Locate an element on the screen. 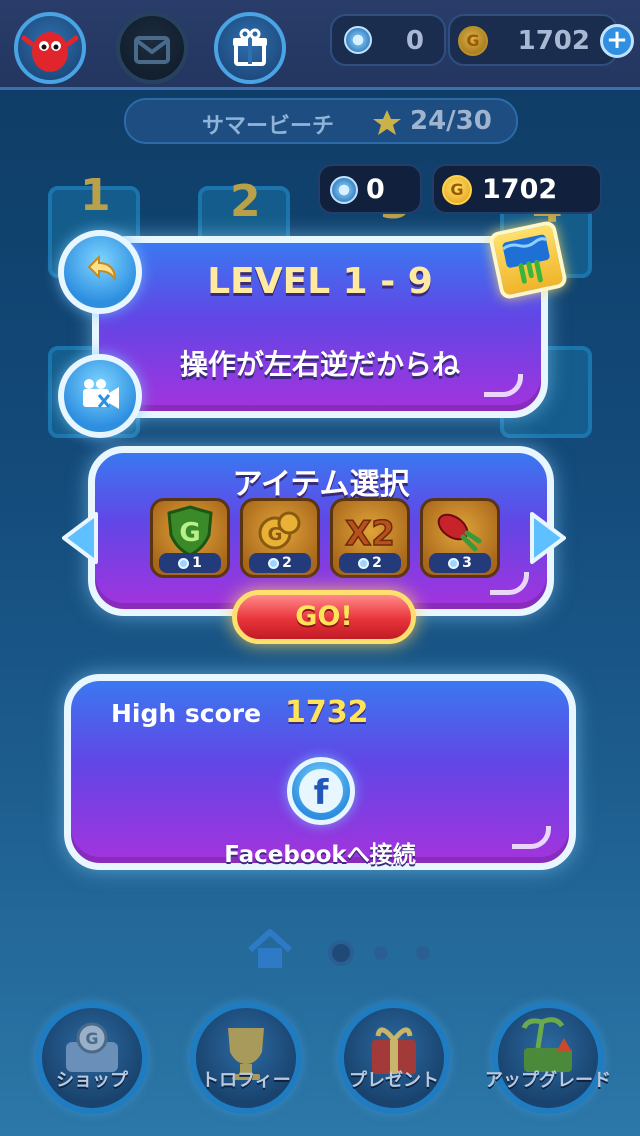  add-coins-button: + is located at coordinates (617, 41).